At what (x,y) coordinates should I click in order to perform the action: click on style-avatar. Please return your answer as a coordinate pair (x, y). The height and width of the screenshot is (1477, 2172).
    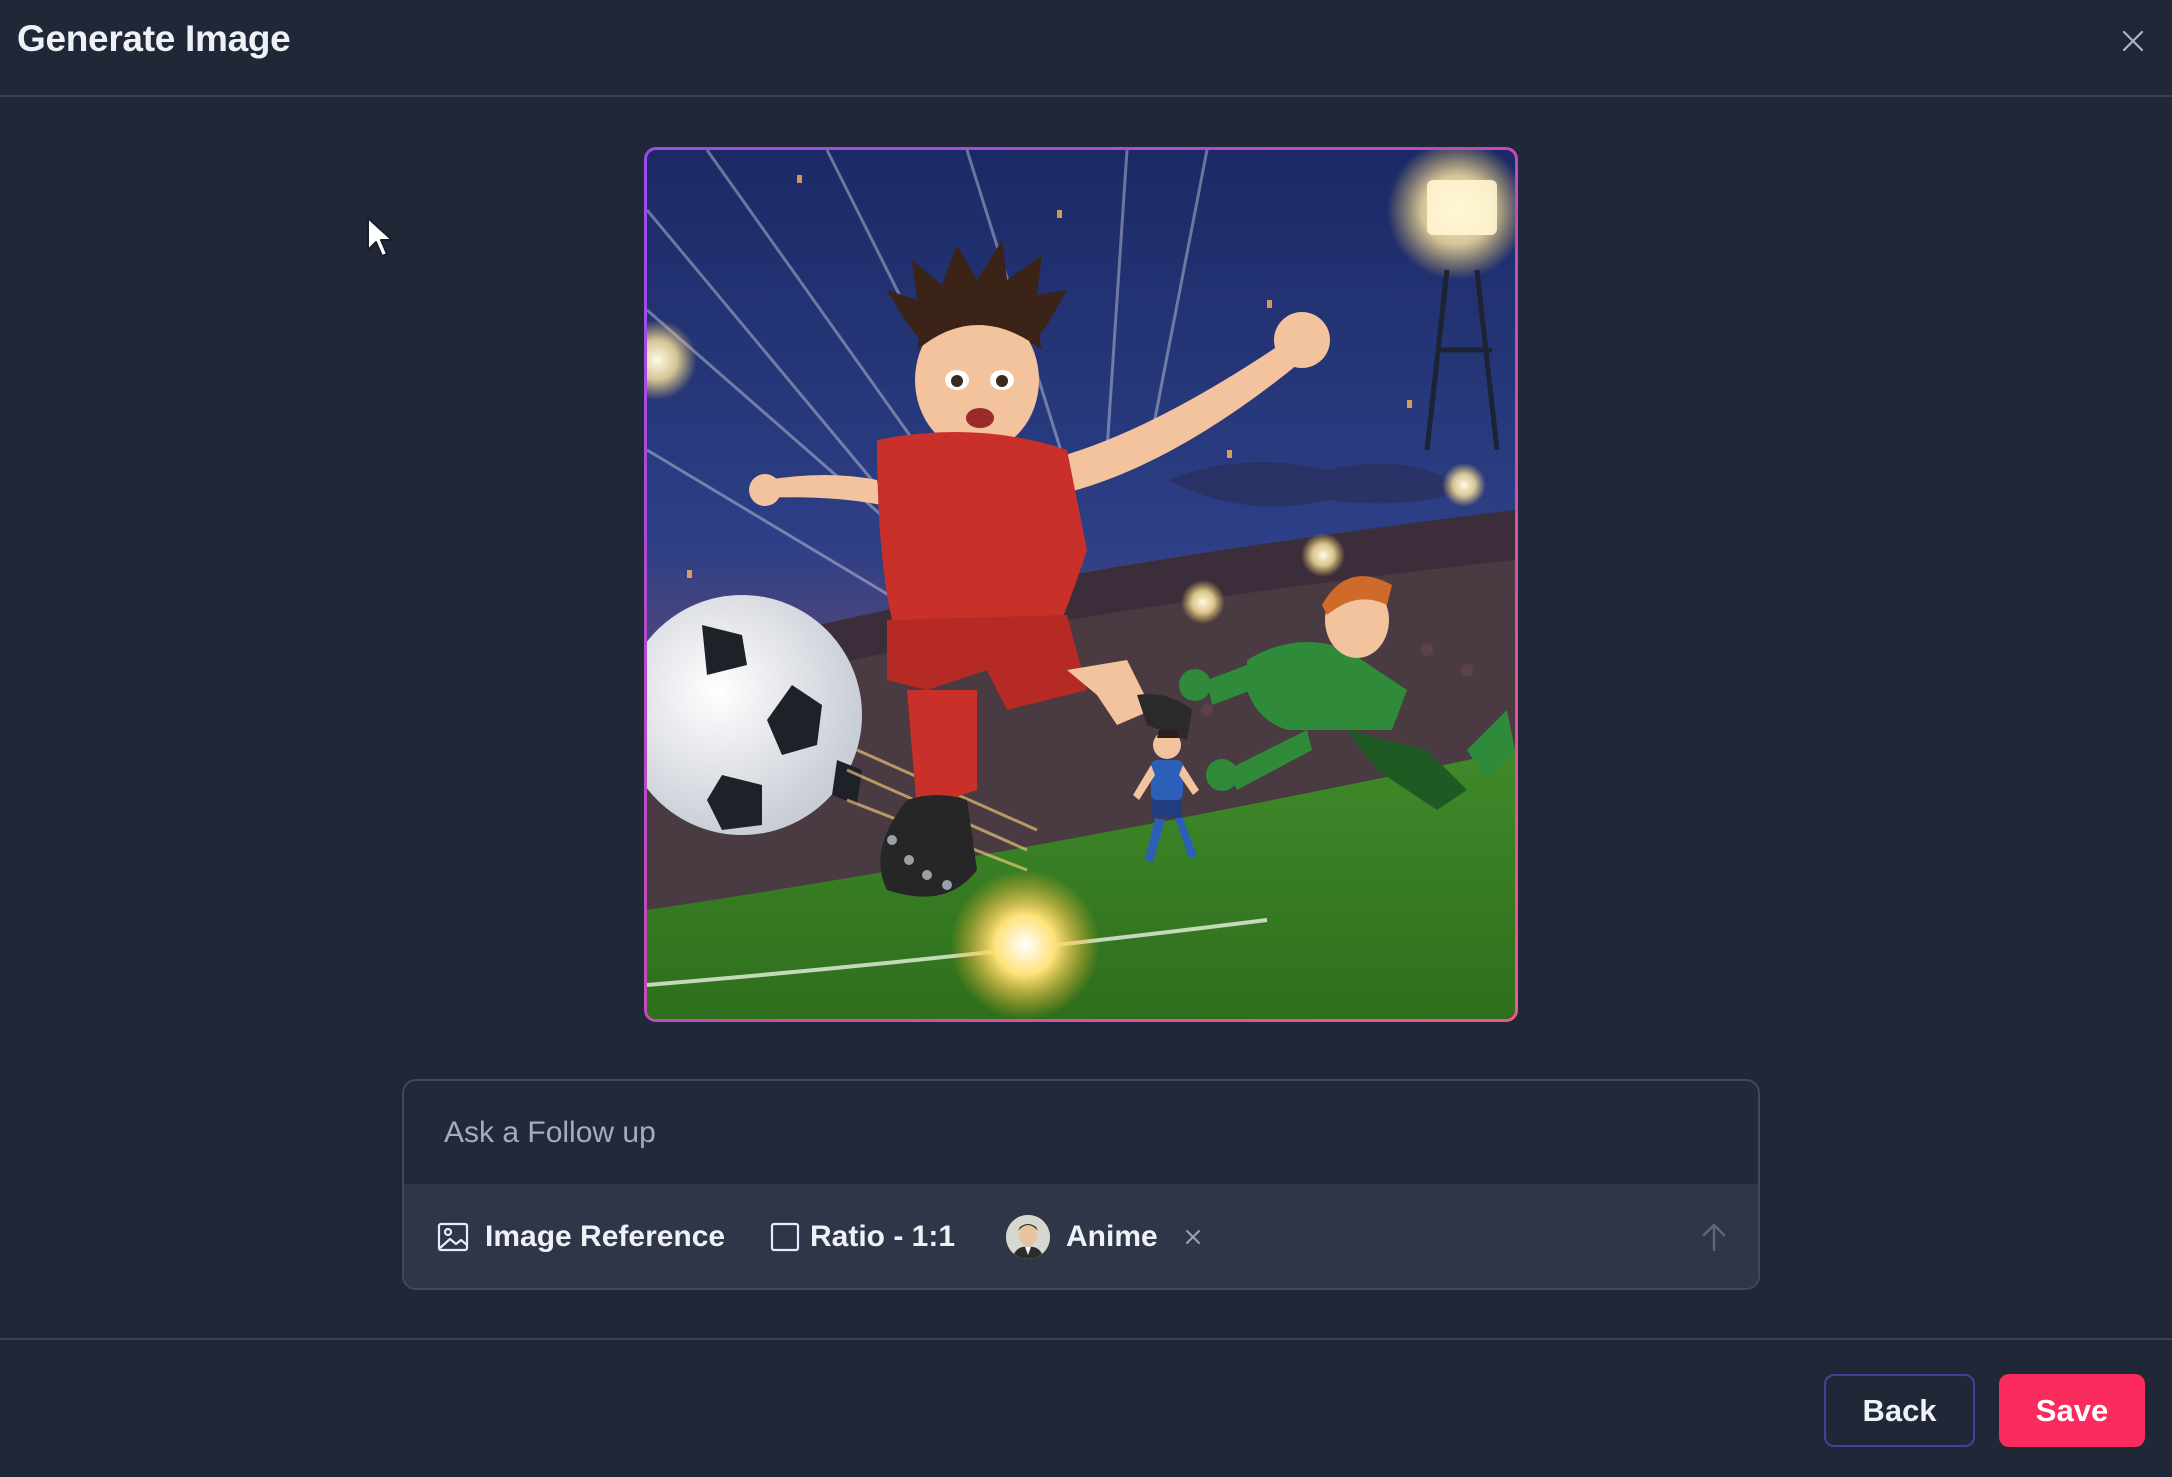
    Looking at the image, I should click on (1028, 1237).